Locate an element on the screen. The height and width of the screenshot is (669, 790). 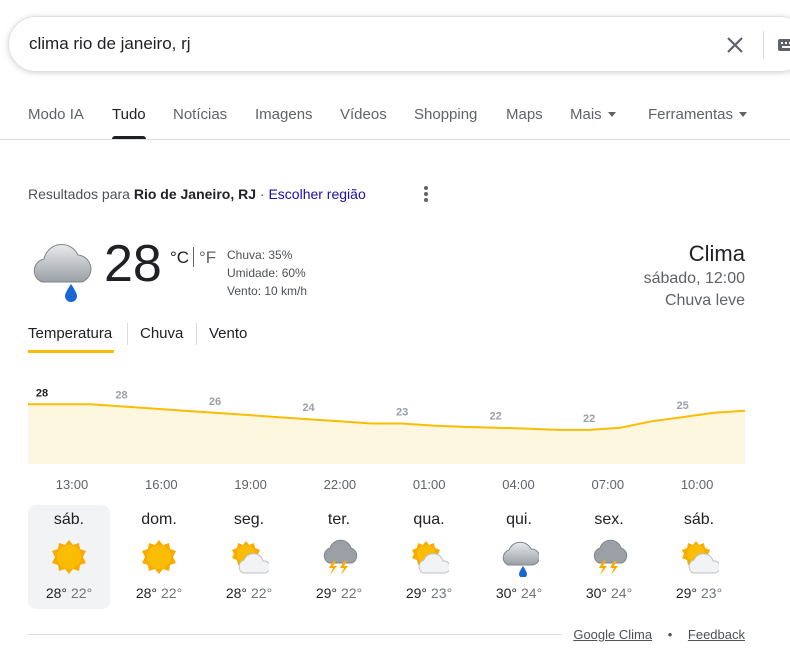
weather-header: Clima sábado, 12:00 Chuva leve is located at coordinates (694, 276).